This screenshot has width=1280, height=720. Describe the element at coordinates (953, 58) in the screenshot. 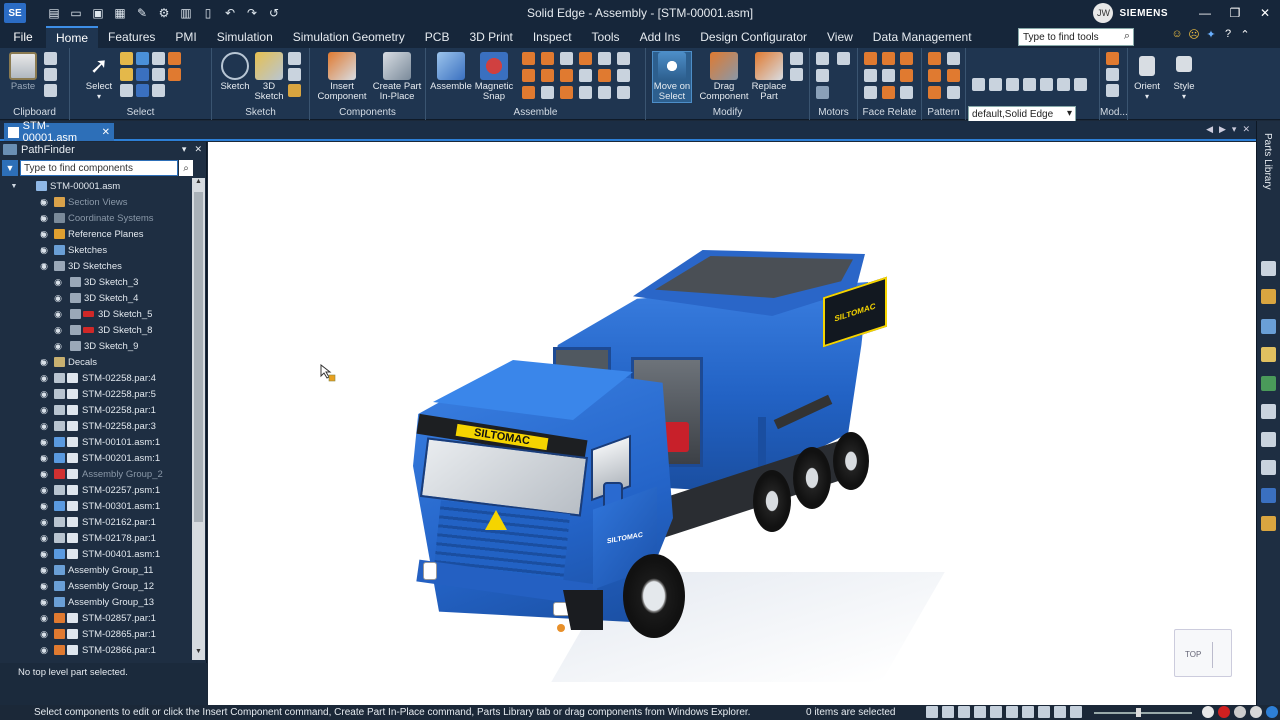

I see `mirror-icon` at that location.